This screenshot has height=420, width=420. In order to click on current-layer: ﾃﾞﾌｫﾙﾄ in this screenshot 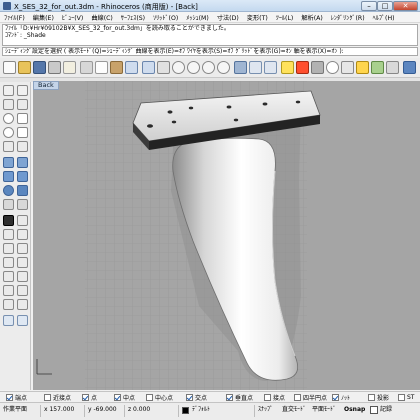, I will do `click(201, 410)`.